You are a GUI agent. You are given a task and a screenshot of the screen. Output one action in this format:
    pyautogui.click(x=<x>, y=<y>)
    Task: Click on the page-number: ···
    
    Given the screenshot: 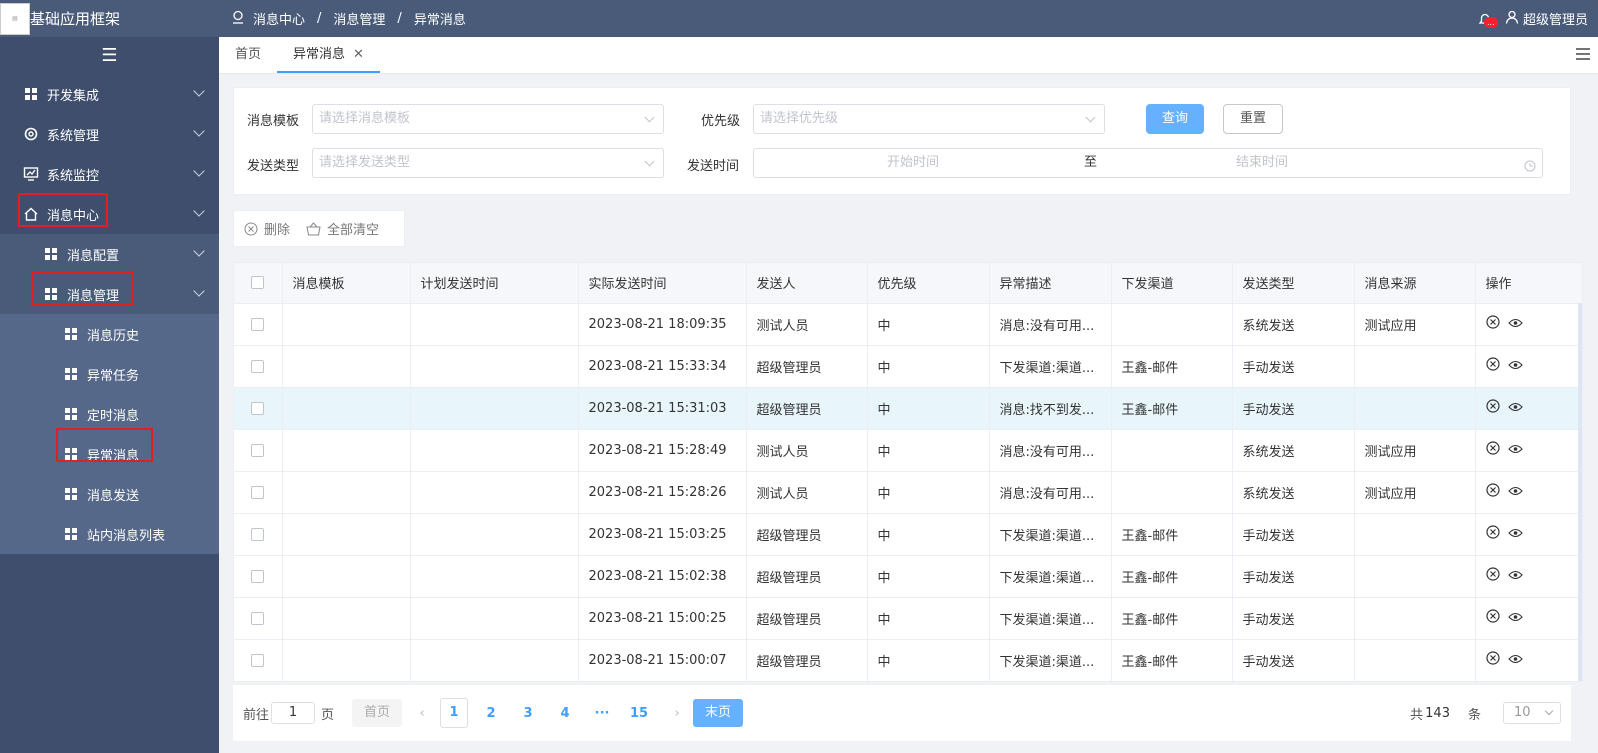 What is the action you would take?
    pyautogui.click(x=602, y=713)
    